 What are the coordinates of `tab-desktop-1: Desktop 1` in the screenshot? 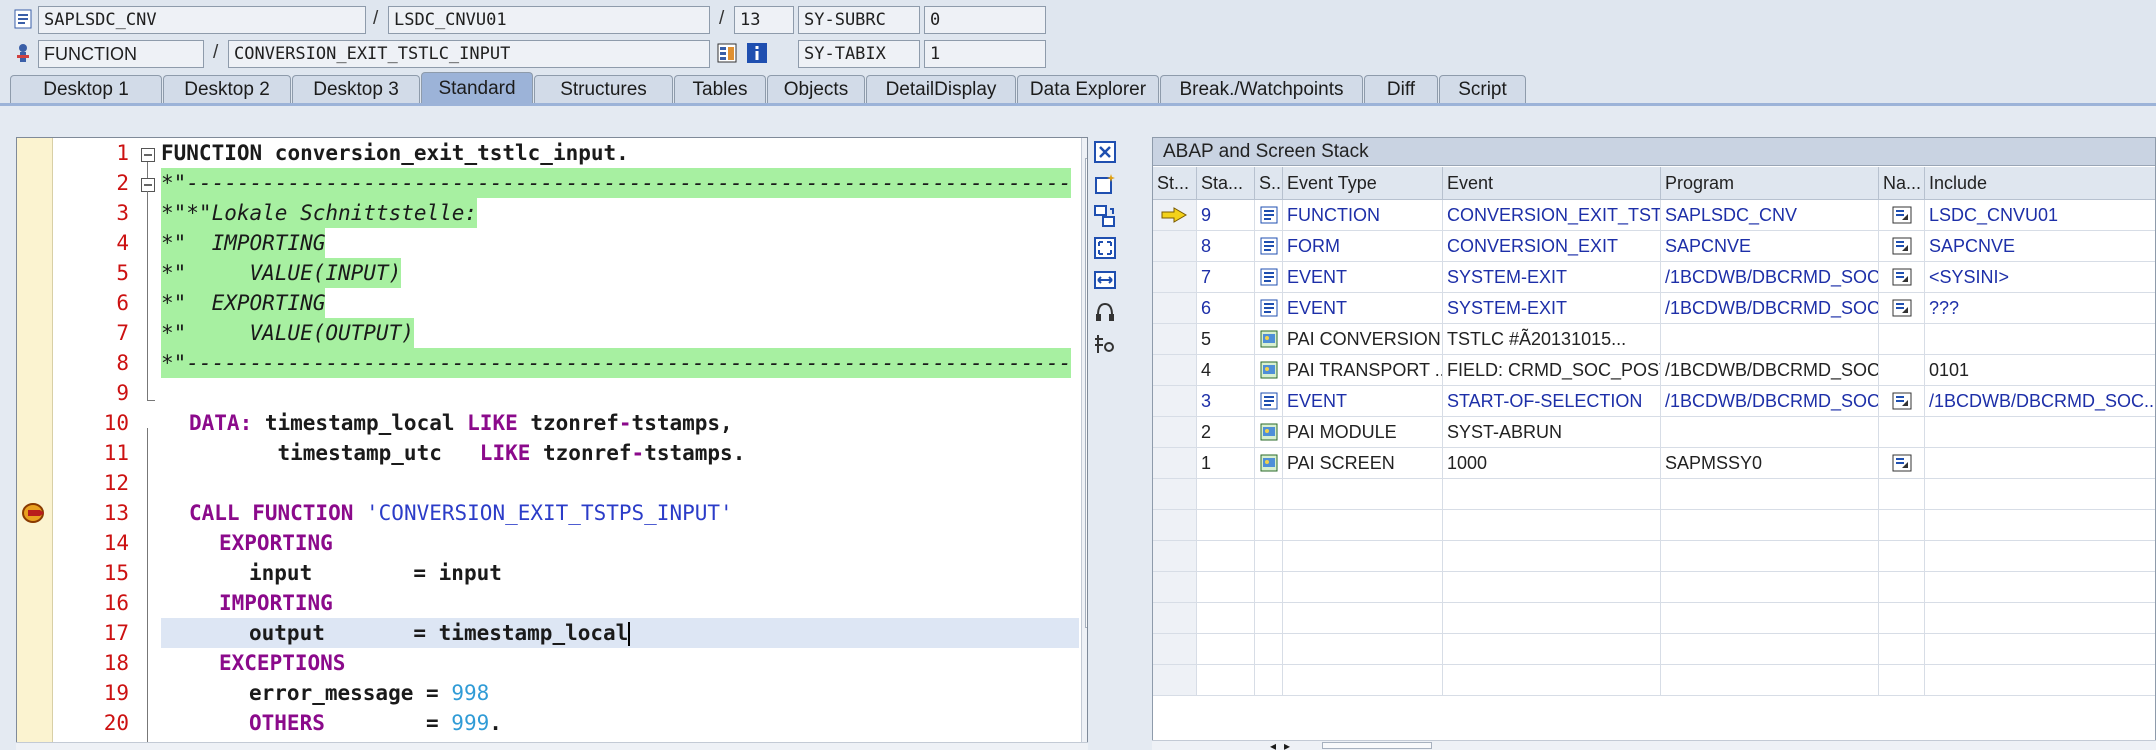 It's located at (86, 89).